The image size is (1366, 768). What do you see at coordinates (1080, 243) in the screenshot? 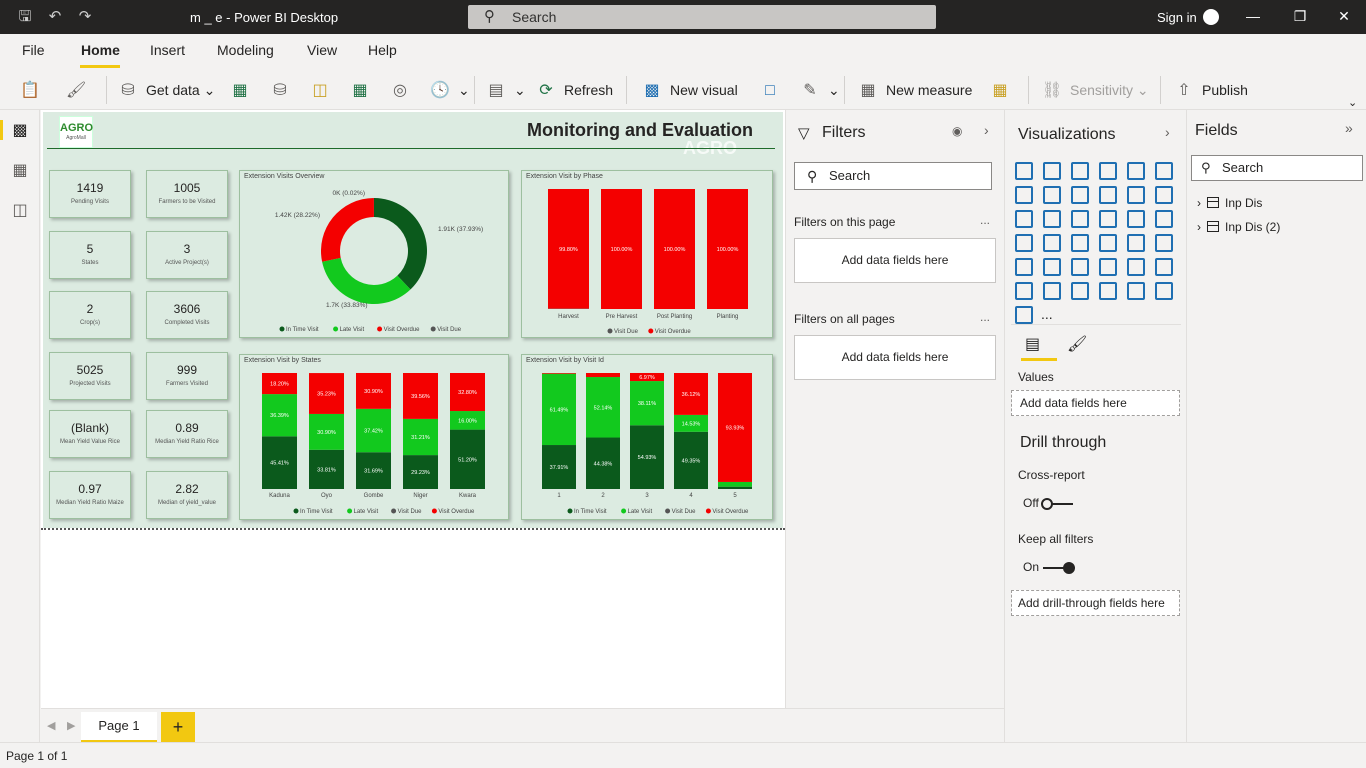
I see `gauge-visual-icon` at bounding box center [1080, 243].